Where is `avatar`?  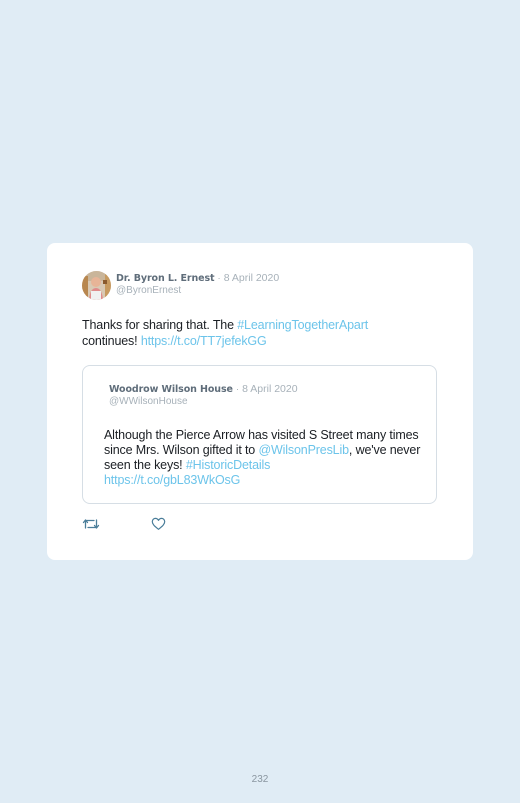
avatar is located at coordinates (96, 285).